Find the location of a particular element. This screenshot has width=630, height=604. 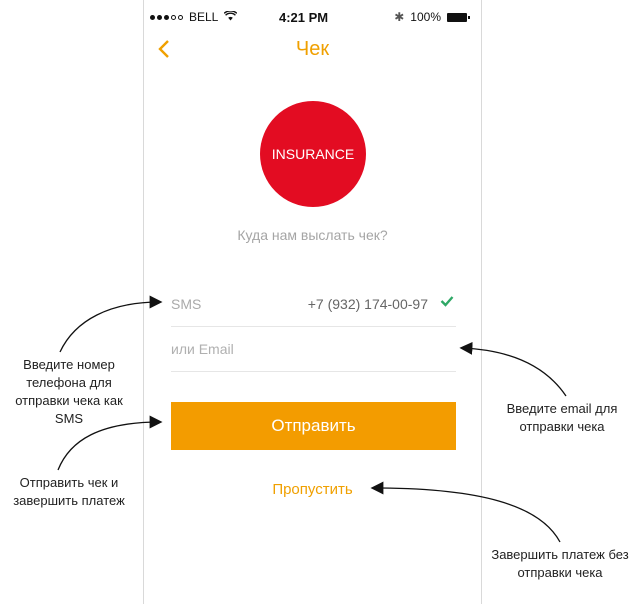

bluetooth-icon: ✱ is located at coordinates (399, 17).